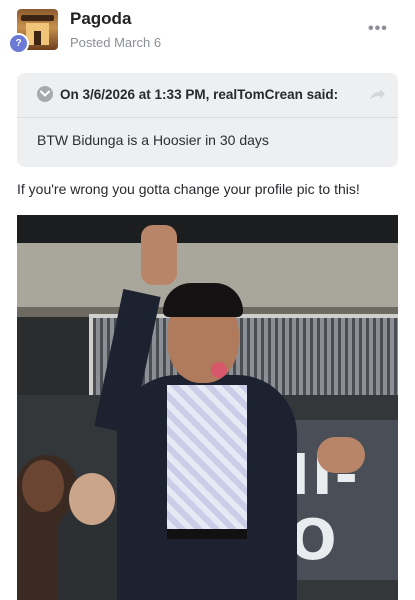 The height and width of the screenshot is (600, 415). Describe the element at coordinates (115, 42) in the screenshot. I see `post-timestamp: Posted March 6` at that location.